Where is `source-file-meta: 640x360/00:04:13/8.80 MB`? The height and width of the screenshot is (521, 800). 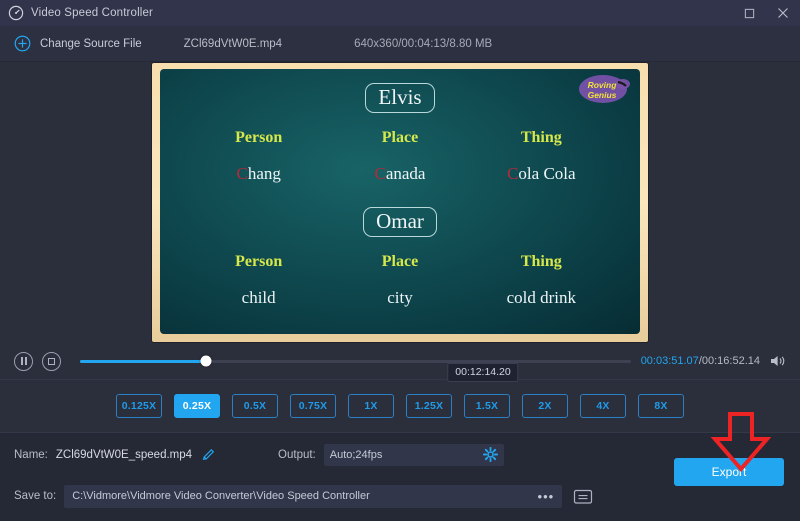
source-file-meta: 640x360/00:04:13/8.80 MB is located at coordinates (423, 43).